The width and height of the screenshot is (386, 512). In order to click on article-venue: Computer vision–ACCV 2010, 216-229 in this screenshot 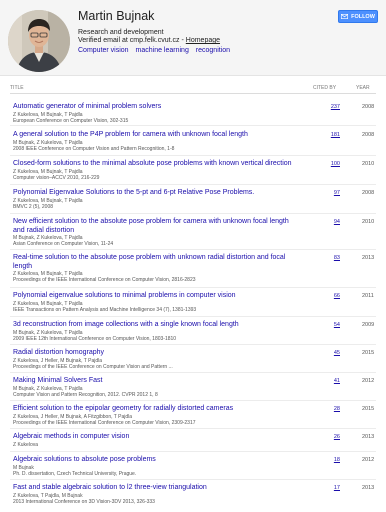, I will do `click(56, 178)`.